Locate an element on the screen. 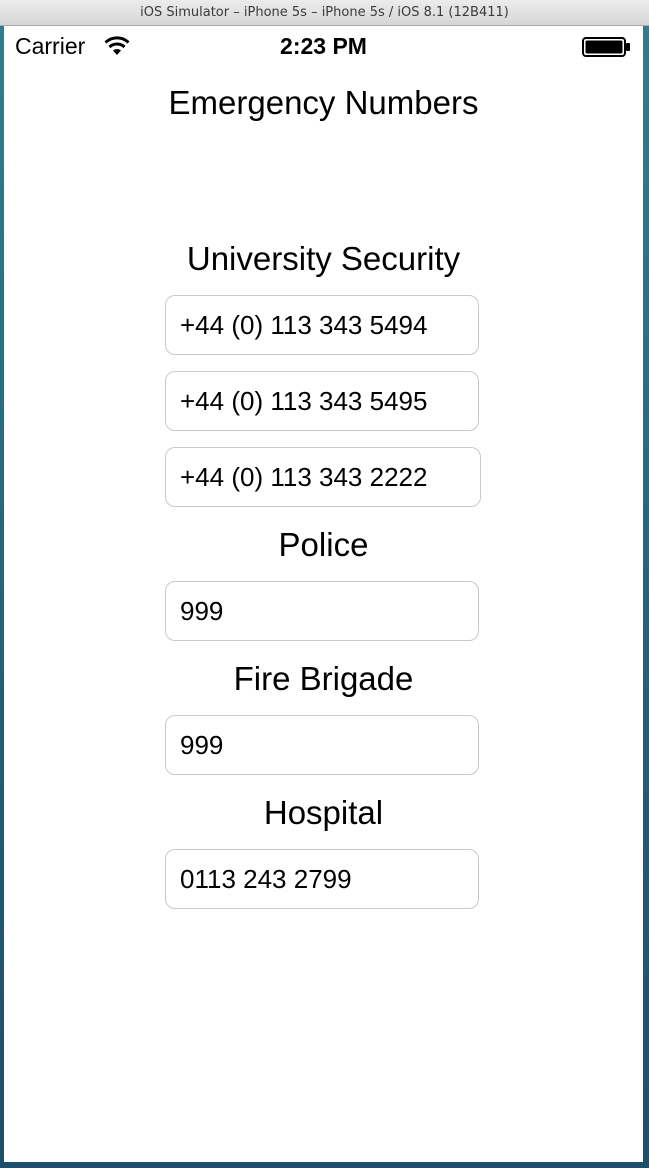  police-phone-field: 999 is located at coordinates (322, 611).